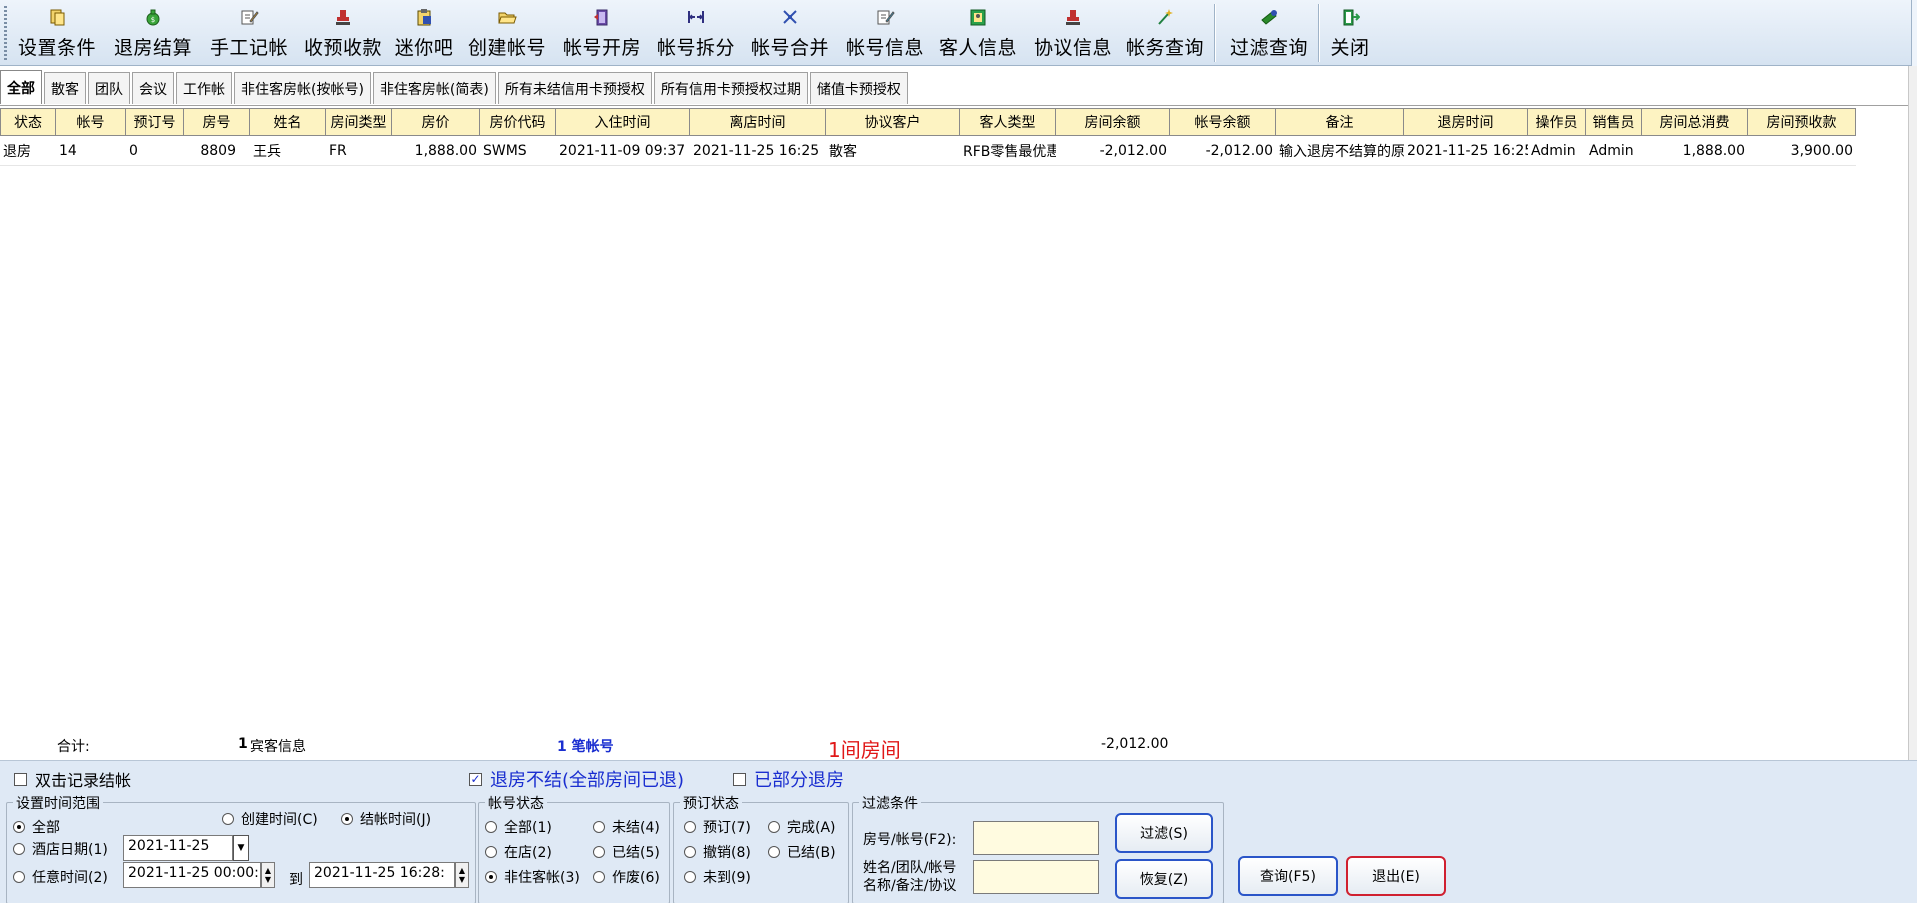 The width and height of the screenshot is (1917, 903). Describe the element at coordinates (1072, 48) in the screenshot. I see `toolbar-button-label: 协议信息` at that location.